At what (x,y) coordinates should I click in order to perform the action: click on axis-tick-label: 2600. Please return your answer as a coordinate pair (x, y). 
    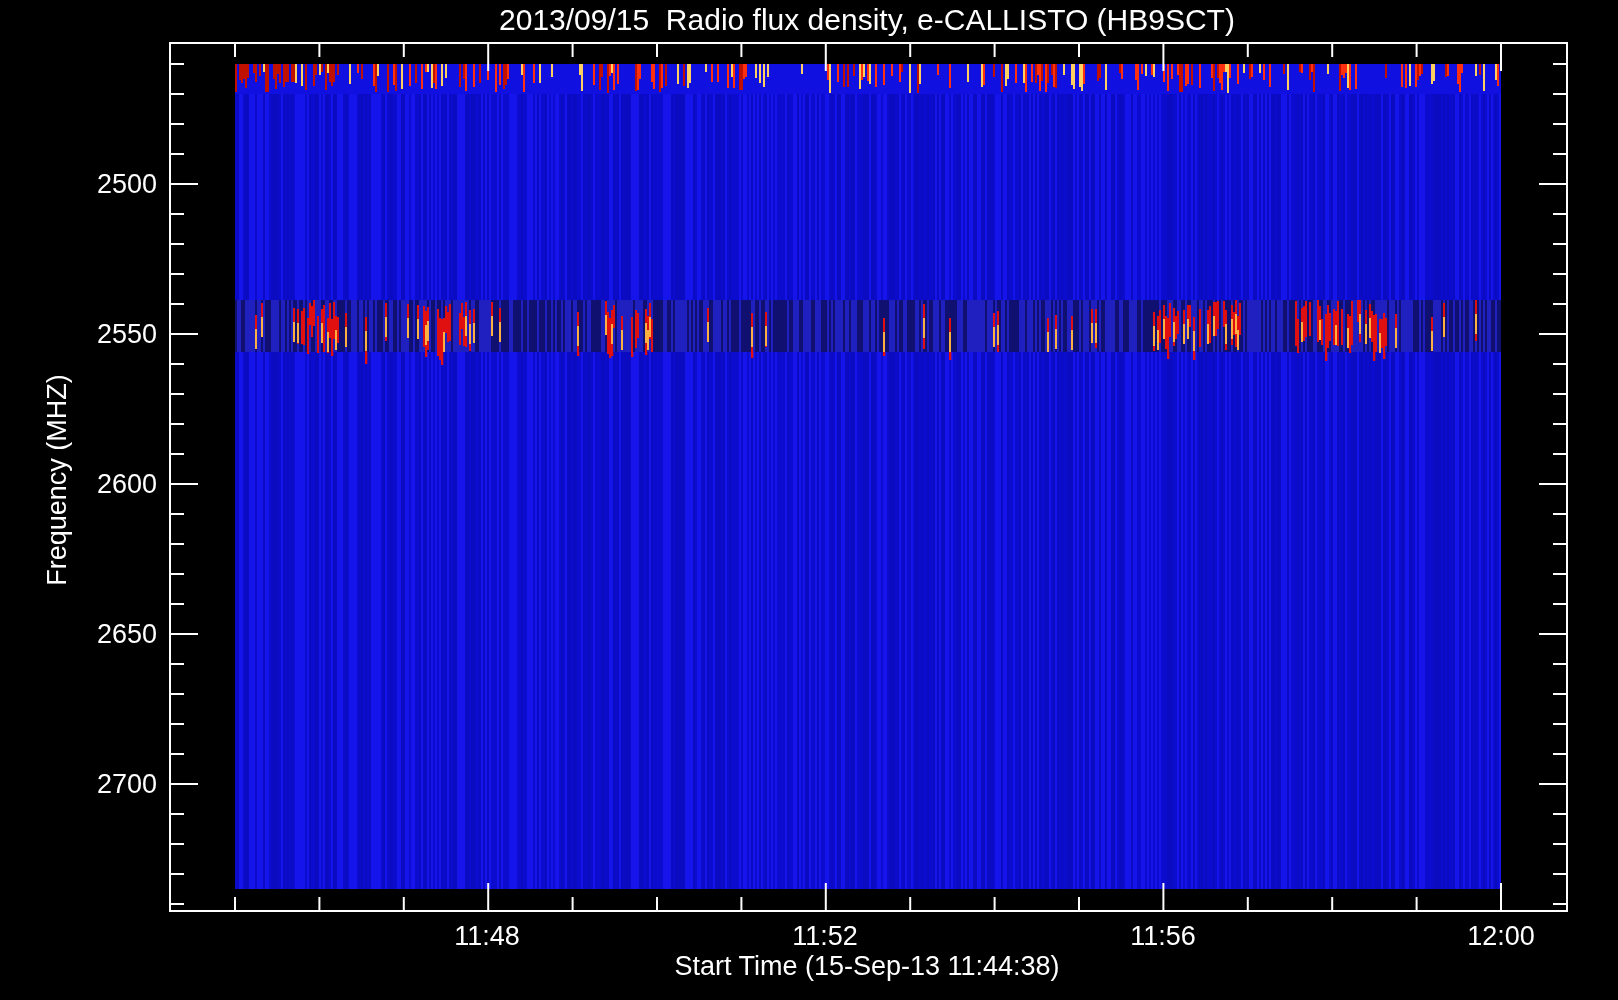
    Looking at the image, I should click on (126, 484).